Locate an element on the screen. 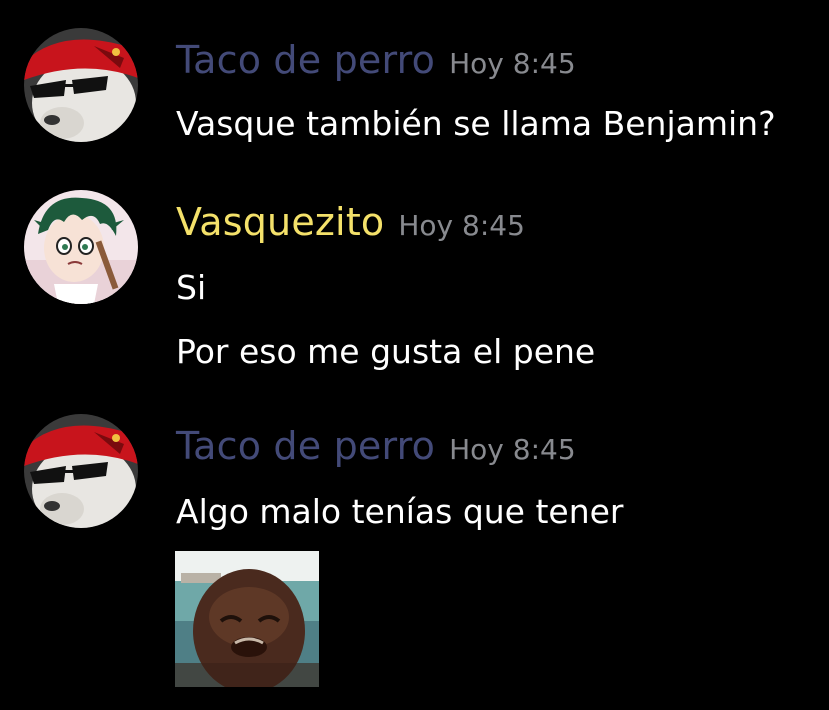 This screenshot has height=710, width=829. message-header: Vasquezito Hoy 8:45 is located at coordinates (350, 222).